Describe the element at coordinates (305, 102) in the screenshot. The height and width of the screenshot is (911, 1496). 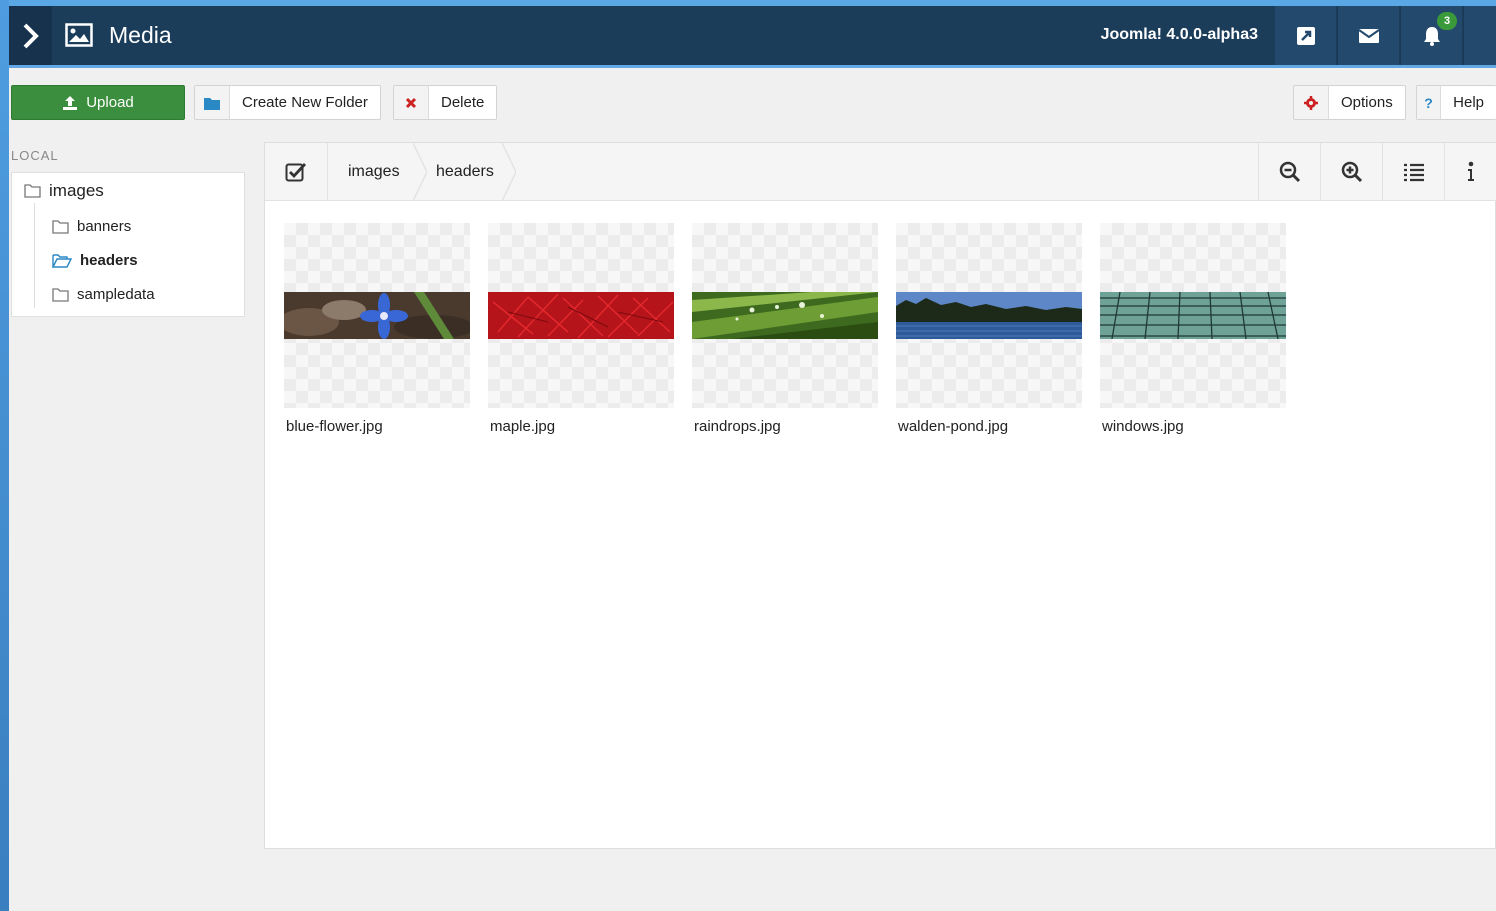
I see `create-folder-label: Create New Folder` at that location.